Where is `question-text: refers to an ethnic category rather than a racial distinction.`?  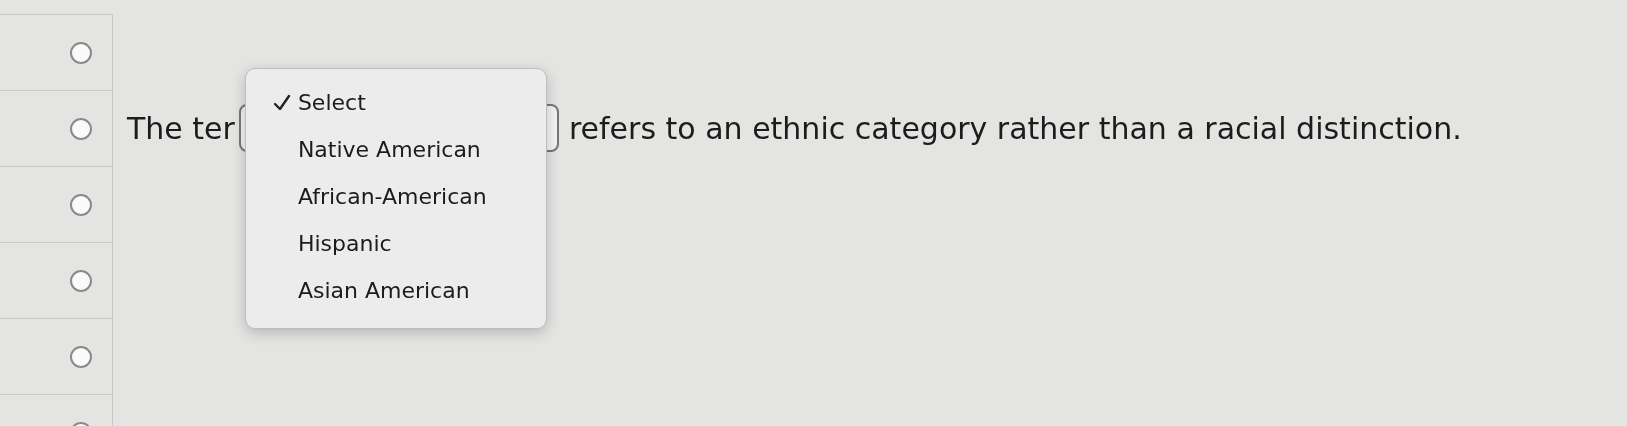
question-text: refers to an ethnic category rather than a racial distinction. is located at coordinates (1015, 128).